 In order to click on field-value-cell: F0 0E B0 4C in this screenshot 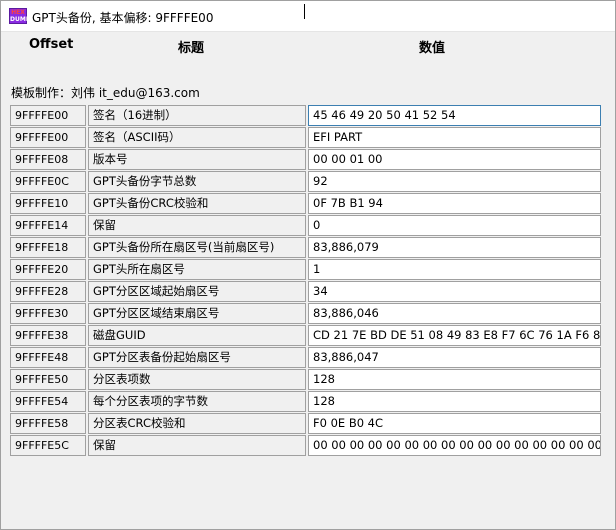, I will do `click(454, 423)`.